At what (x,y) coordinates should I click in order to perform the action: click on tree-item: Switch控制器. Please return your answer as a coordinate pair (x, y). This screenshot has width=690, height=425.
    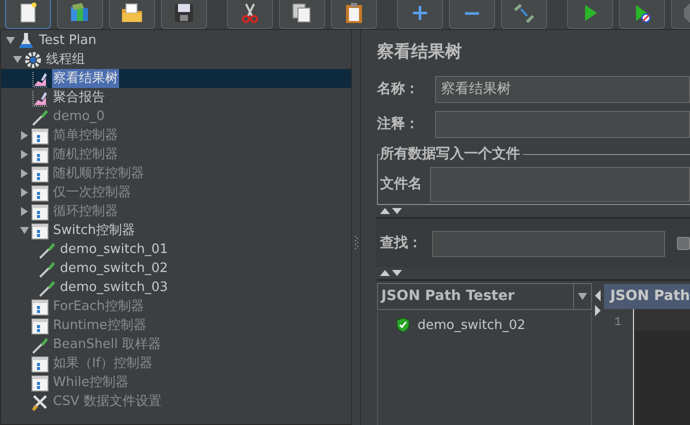
    Looking at the image, I should click on (94, 230).